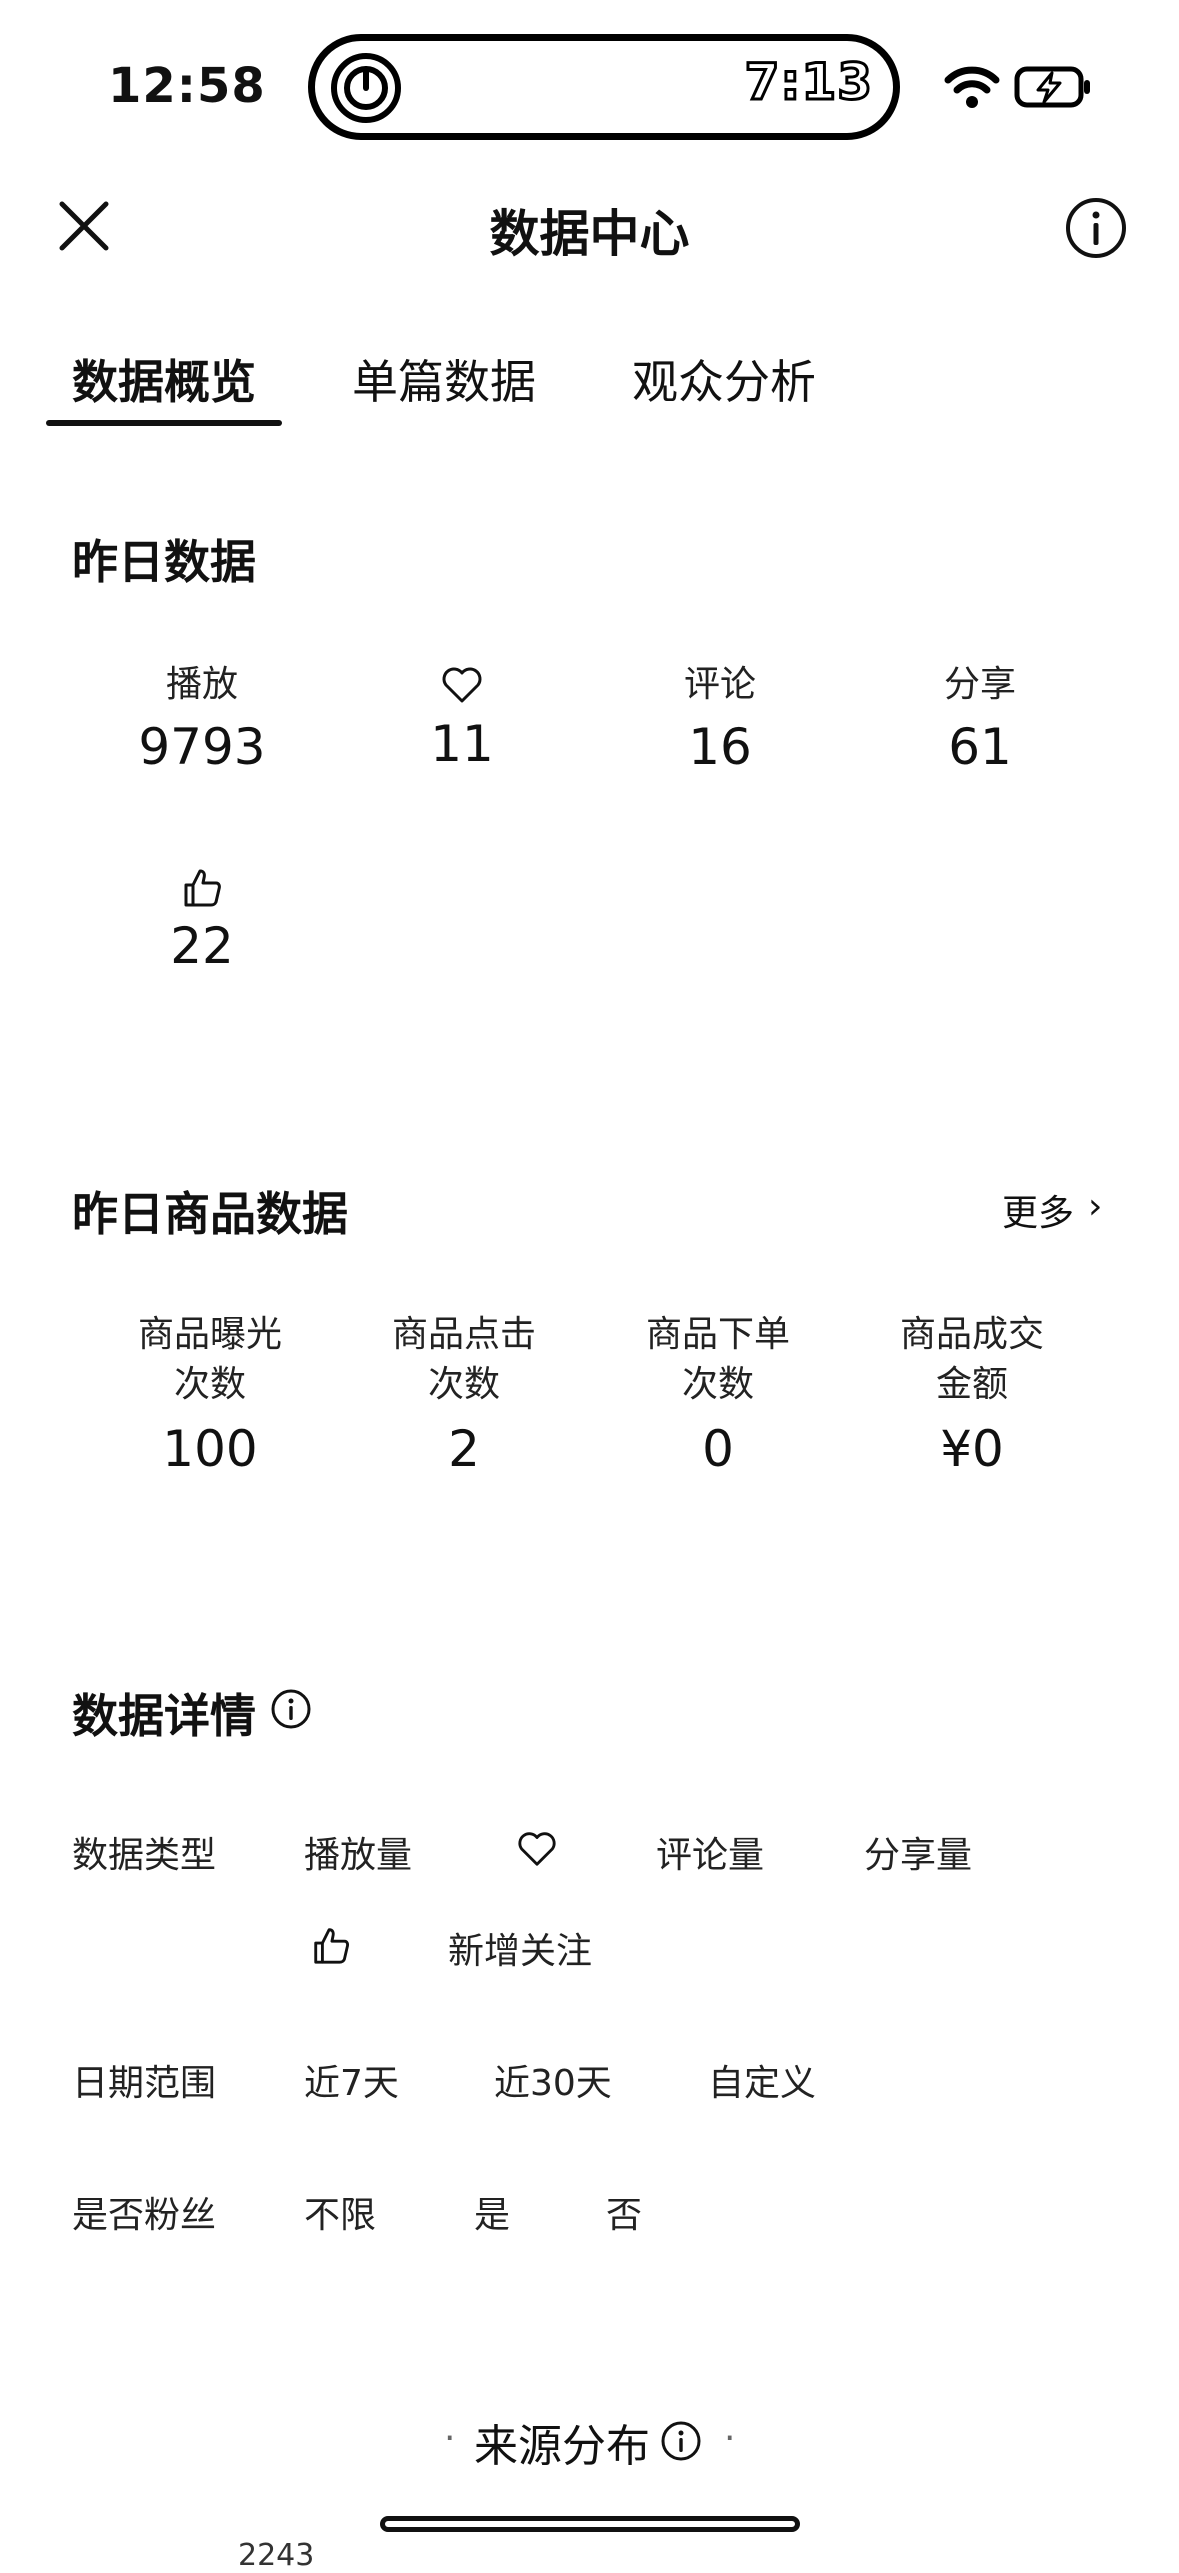  What do you see at coordinates (718, 1449) in the screenshot?
I see `product-stat-value: 0` at bounding box center [718, 1449].